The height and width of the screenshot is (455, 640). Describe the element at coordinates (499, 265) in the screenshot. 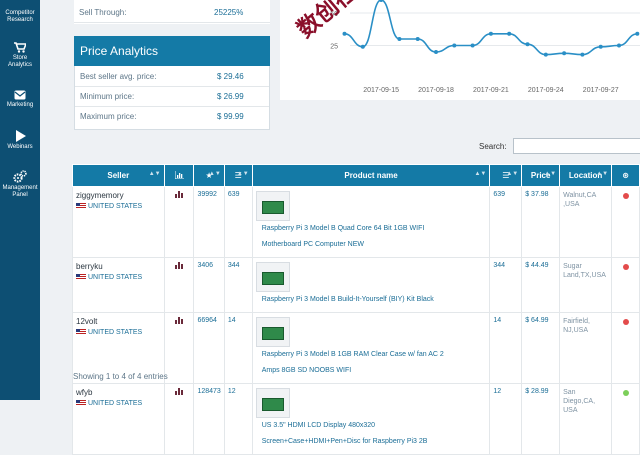

I see `sold-count: 344` at that location.